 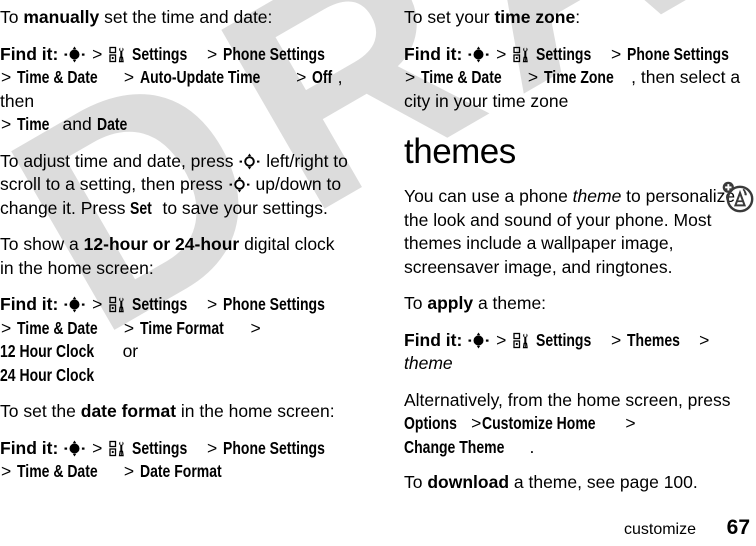 What do you see at coordinates (450, 303) in the screenshot?
I see `bold-apply: apply` at bounding box center [450, 303].